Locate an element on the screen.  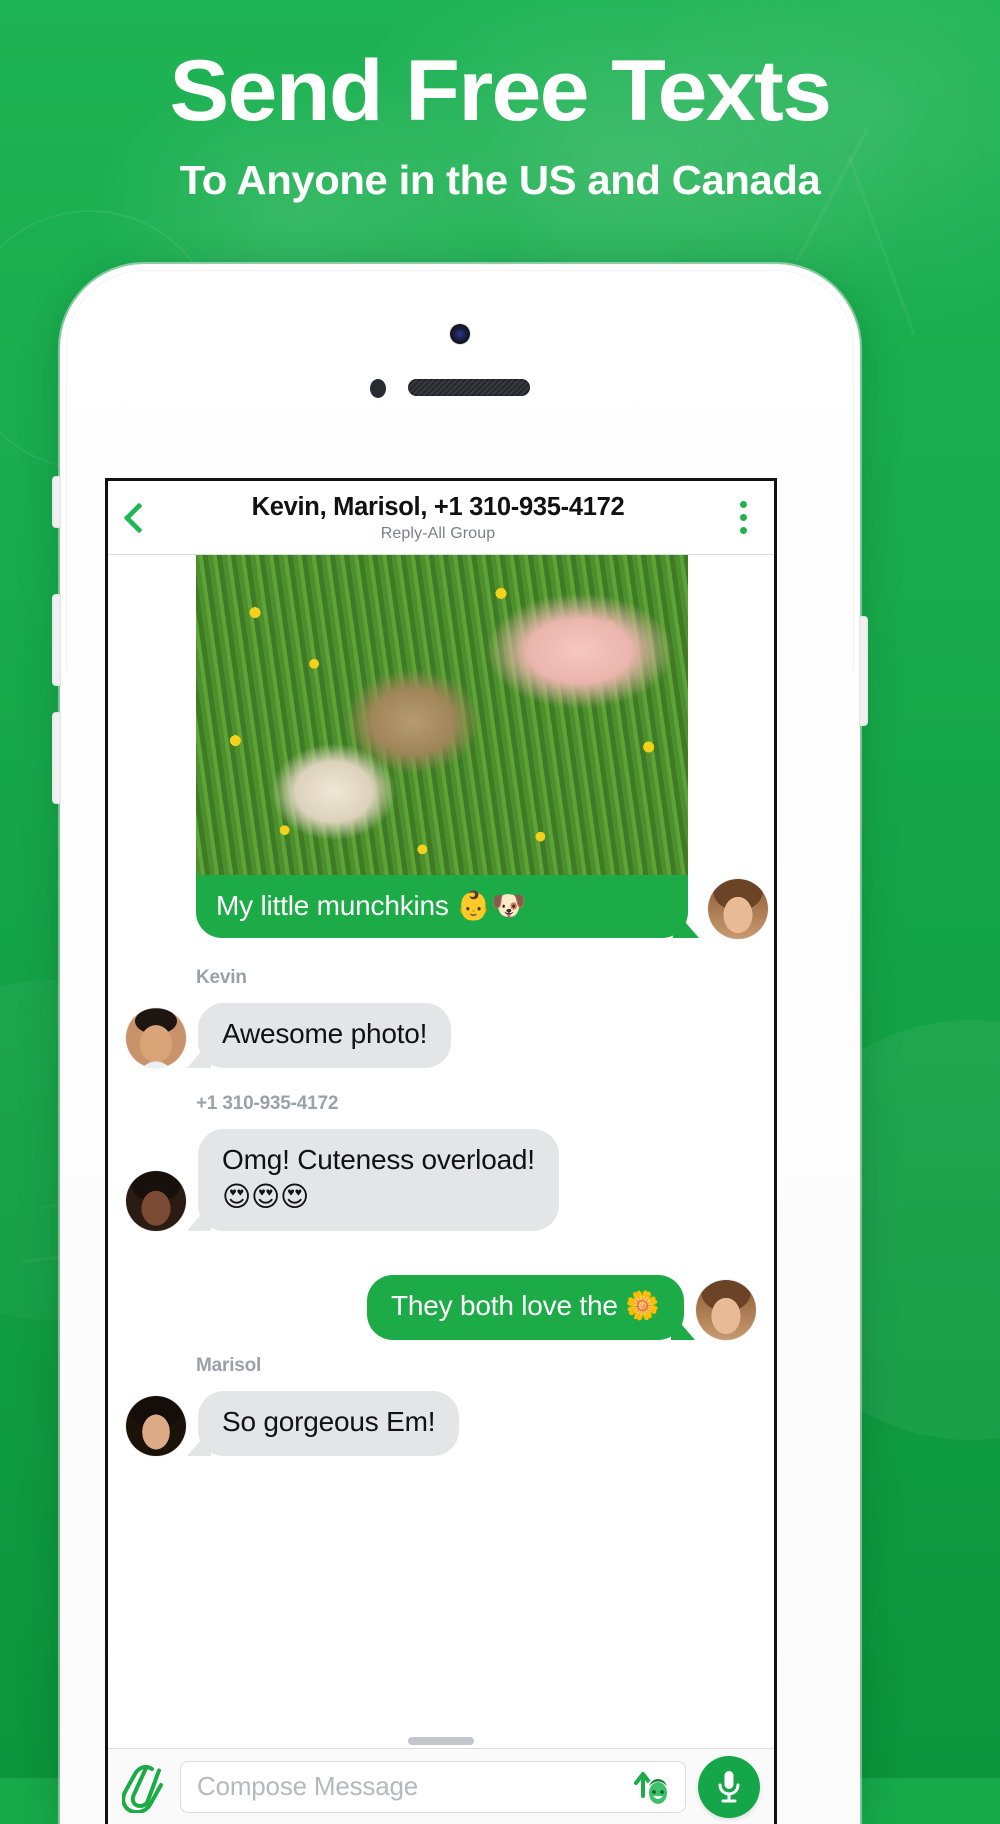
avatar-marisol is located at coordinates (156, 1425).